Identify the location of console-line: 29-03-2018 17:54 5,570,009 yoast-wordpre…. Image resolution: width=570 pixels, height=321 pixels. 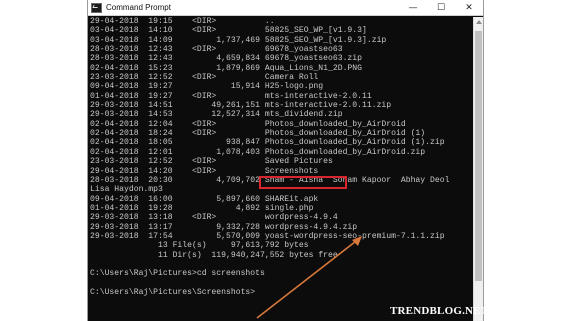
(267, 236).